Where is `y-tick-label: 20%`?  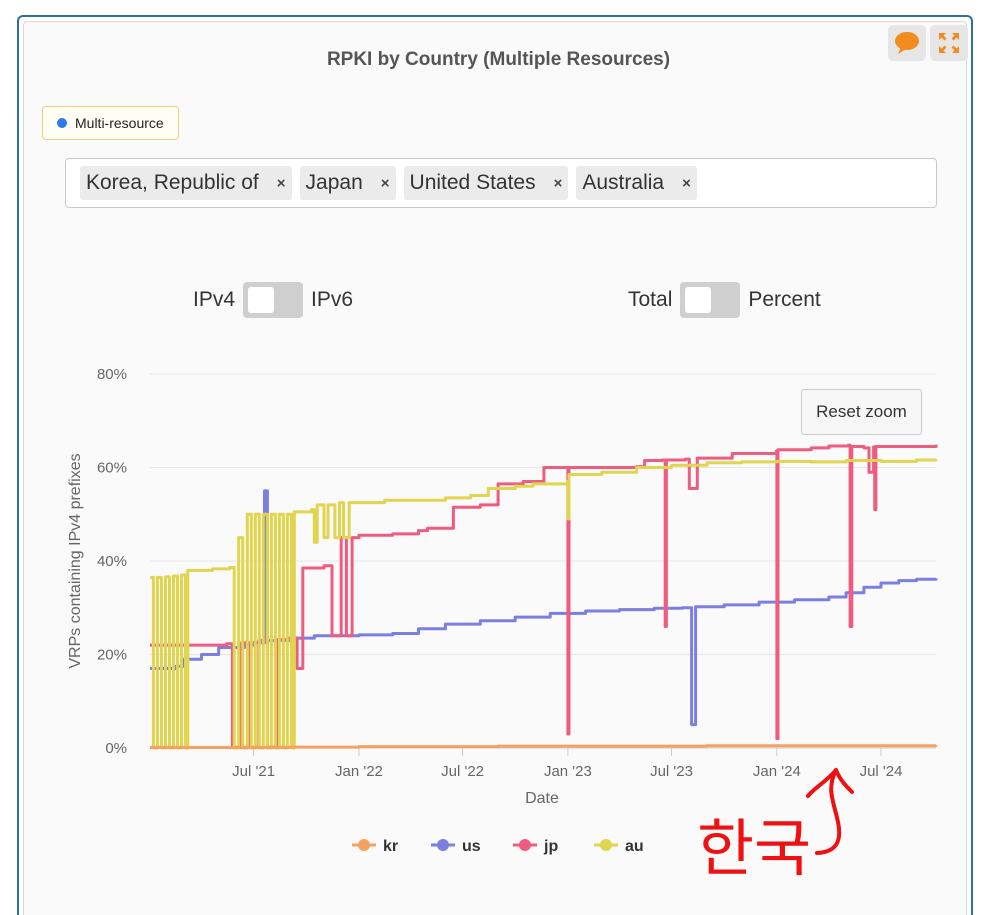 y-tick-label: 20% is located at coordinates (112, 655).